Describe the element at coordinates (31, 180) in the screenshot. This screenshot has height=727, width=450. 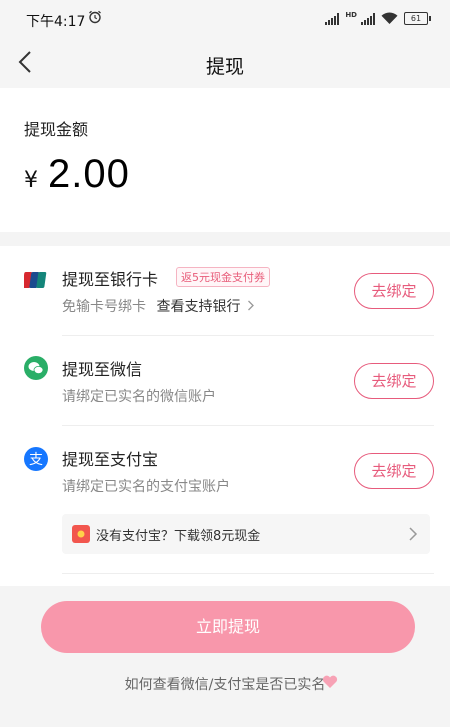
I see `currency-symbol: ¥` at that location.